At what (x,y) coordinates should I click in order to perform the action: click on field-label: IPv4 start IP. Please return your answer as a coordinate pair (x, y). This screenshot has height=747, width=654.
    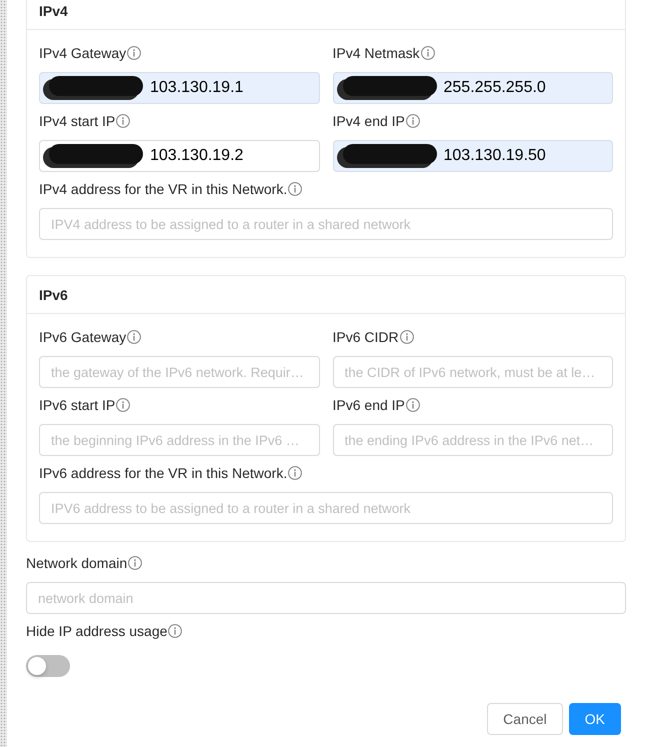
    Looking at the image, I should click on (77, 121).